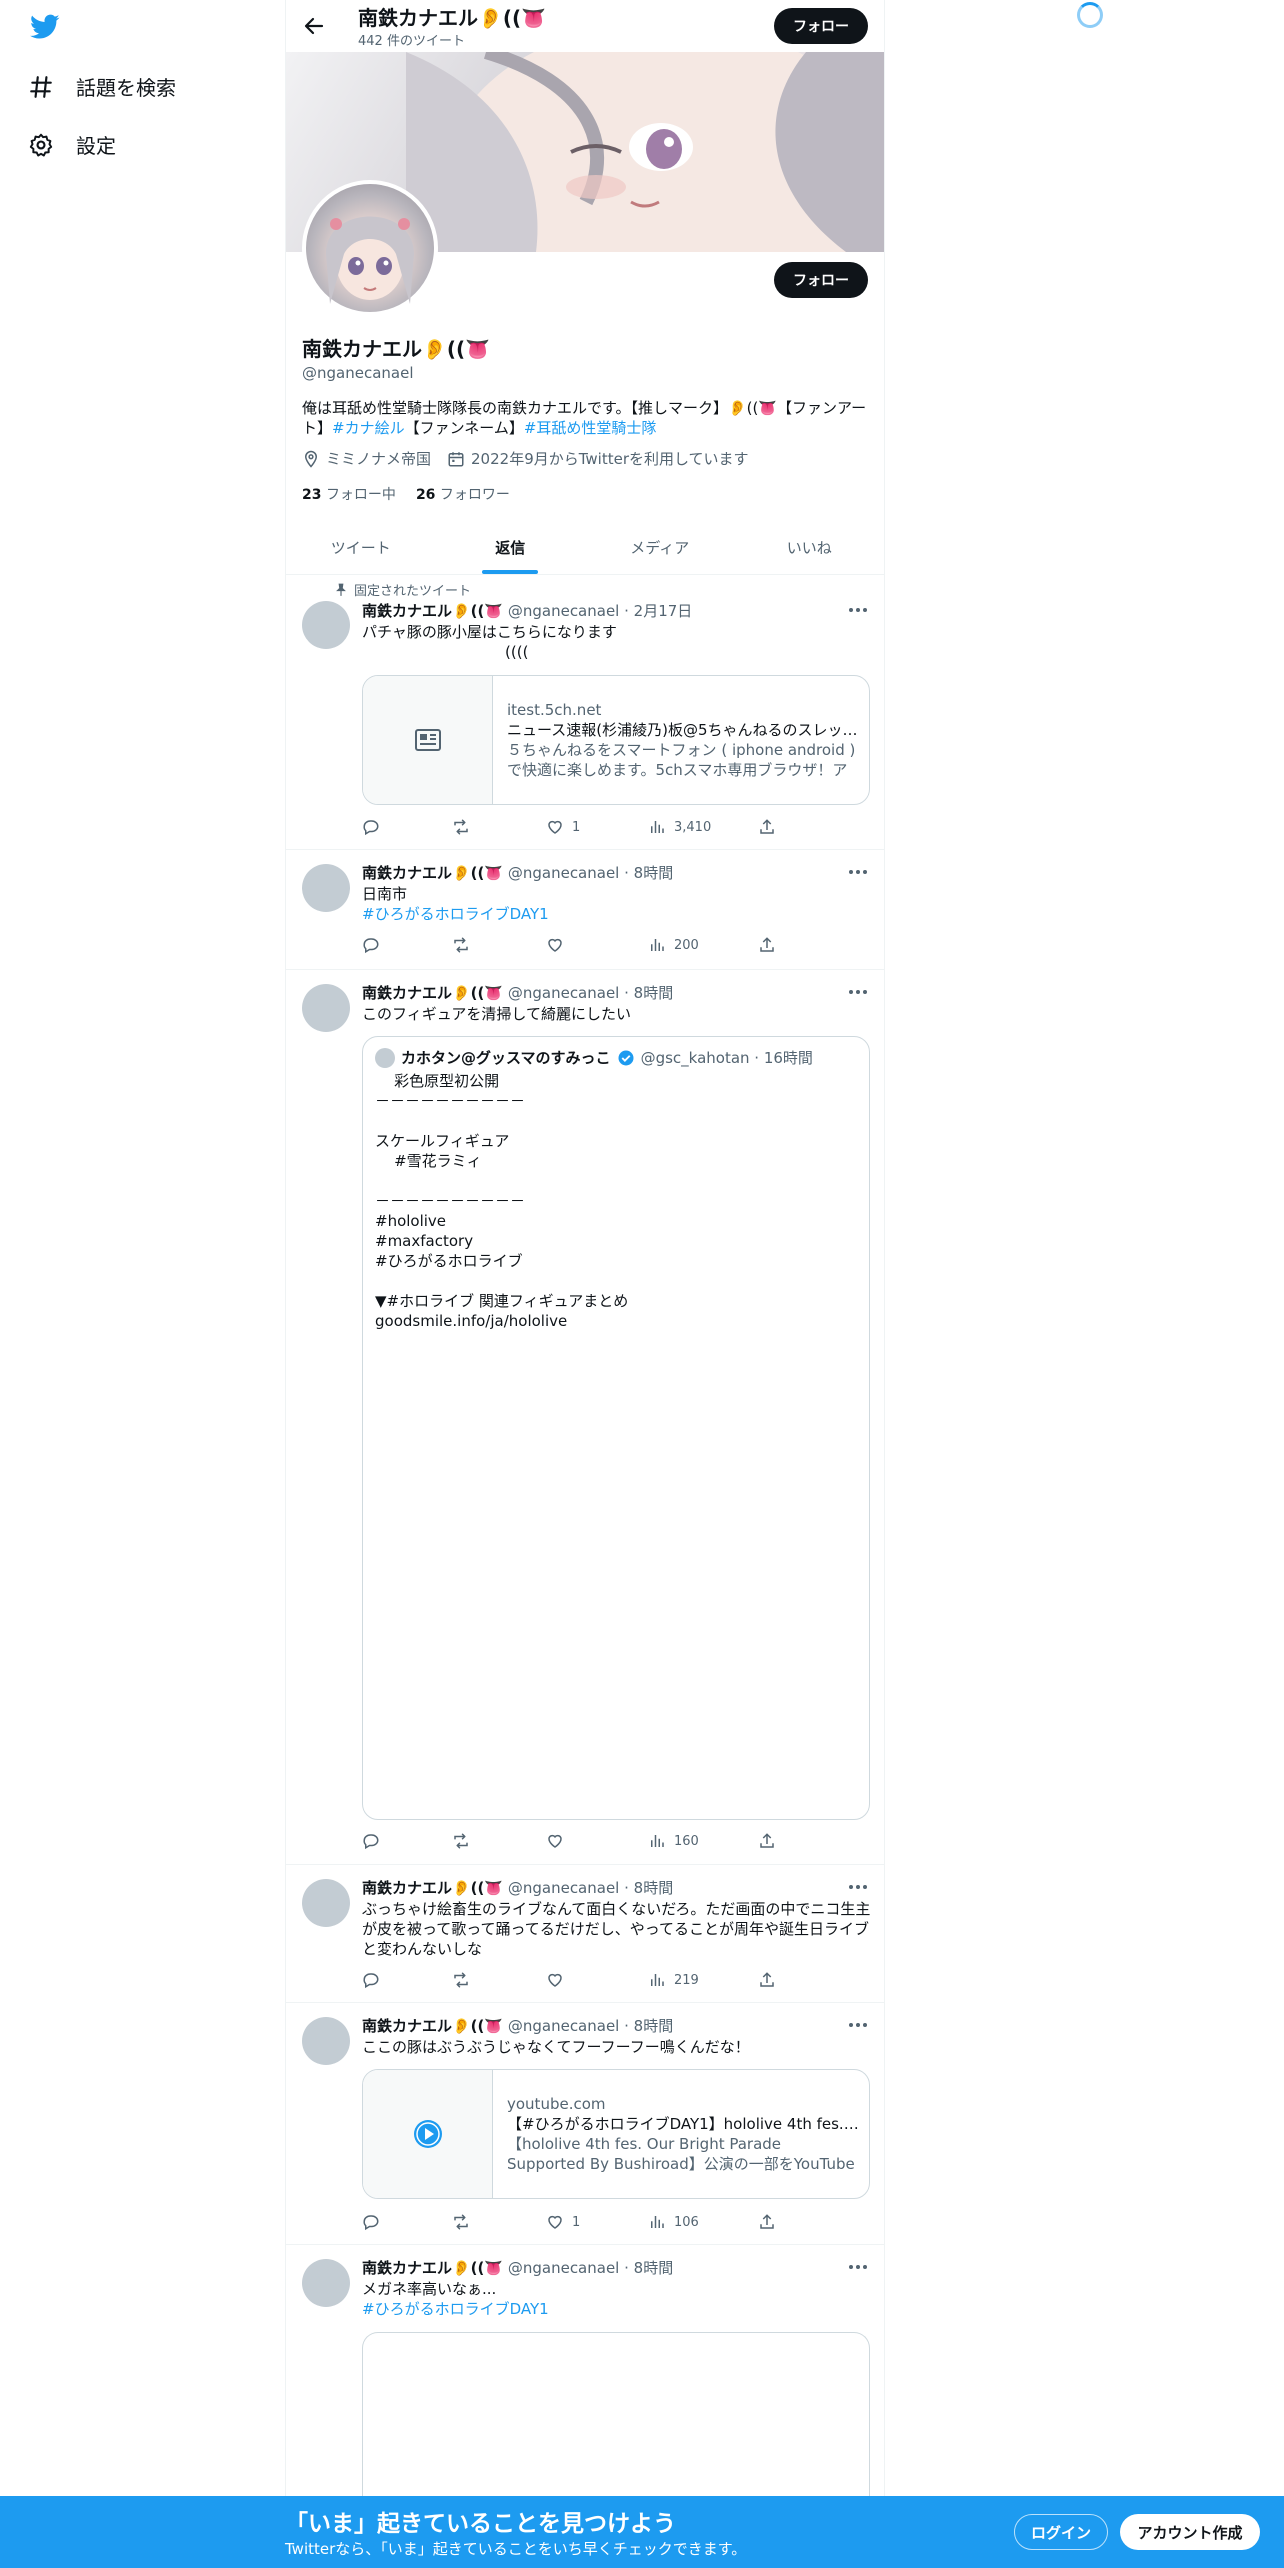  What do you see at coordinates (480, 2524) in the screenshot?
I see `signup-prompt-title: 「いま」起きていることを見つけよう` at bounding box center [480, 2524].